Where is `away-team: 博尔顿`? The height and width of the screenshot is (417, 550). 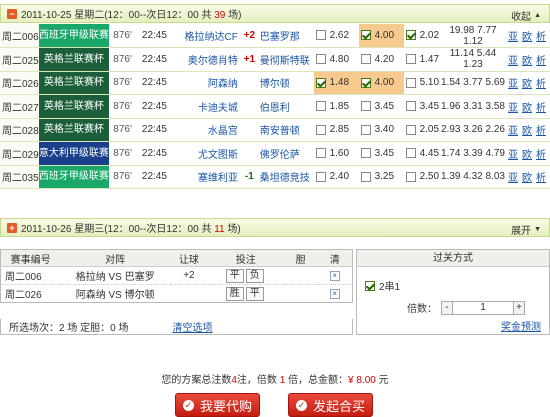 away-team: 博尔顿 is located at coordinates (285, 83).